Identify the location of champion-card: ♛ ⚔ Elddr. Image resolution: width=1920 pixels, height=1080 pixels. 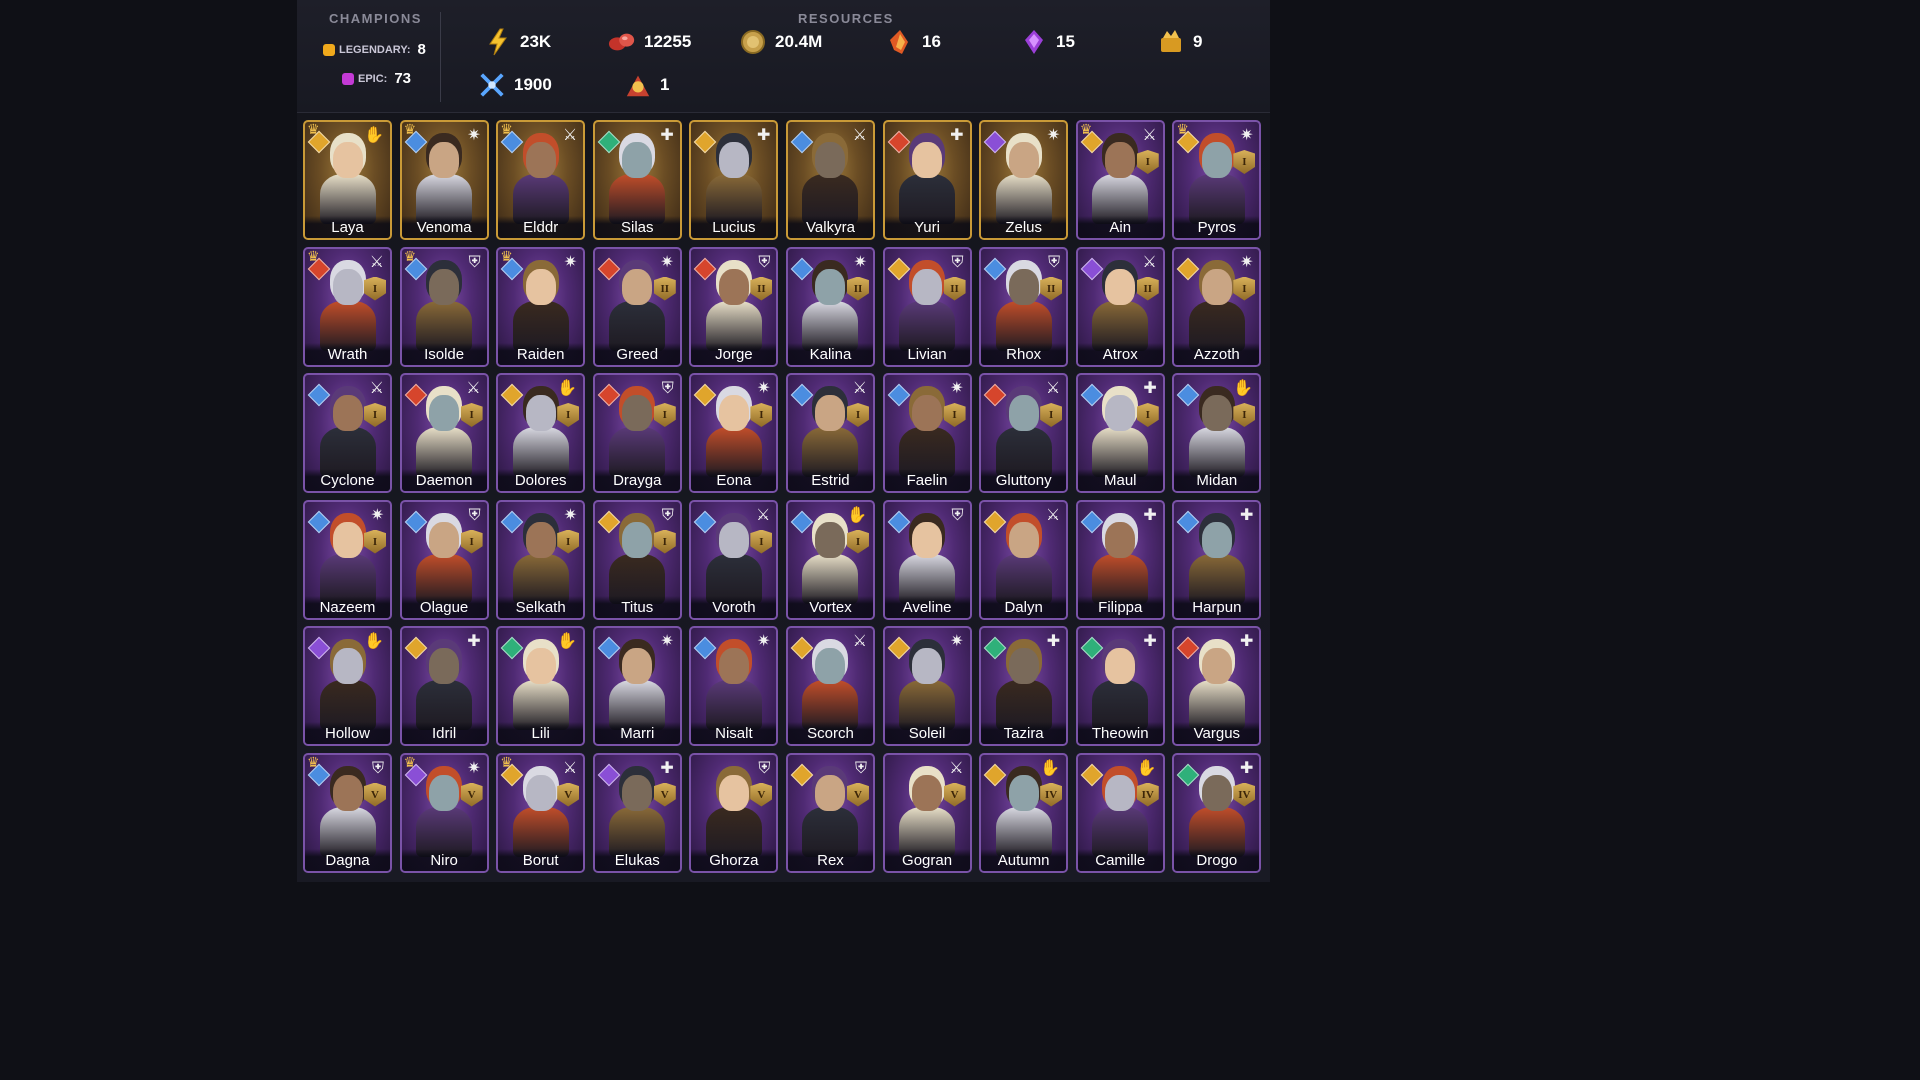
(541, 180).